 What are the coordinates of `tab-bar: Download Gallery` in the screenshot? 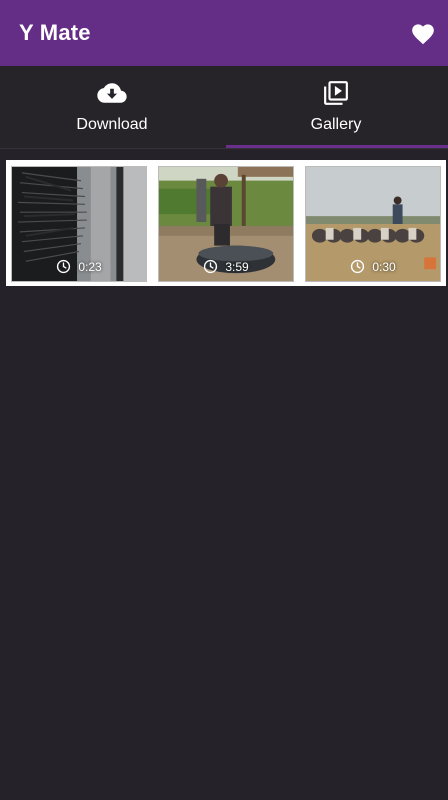 It's located at (224, 108).